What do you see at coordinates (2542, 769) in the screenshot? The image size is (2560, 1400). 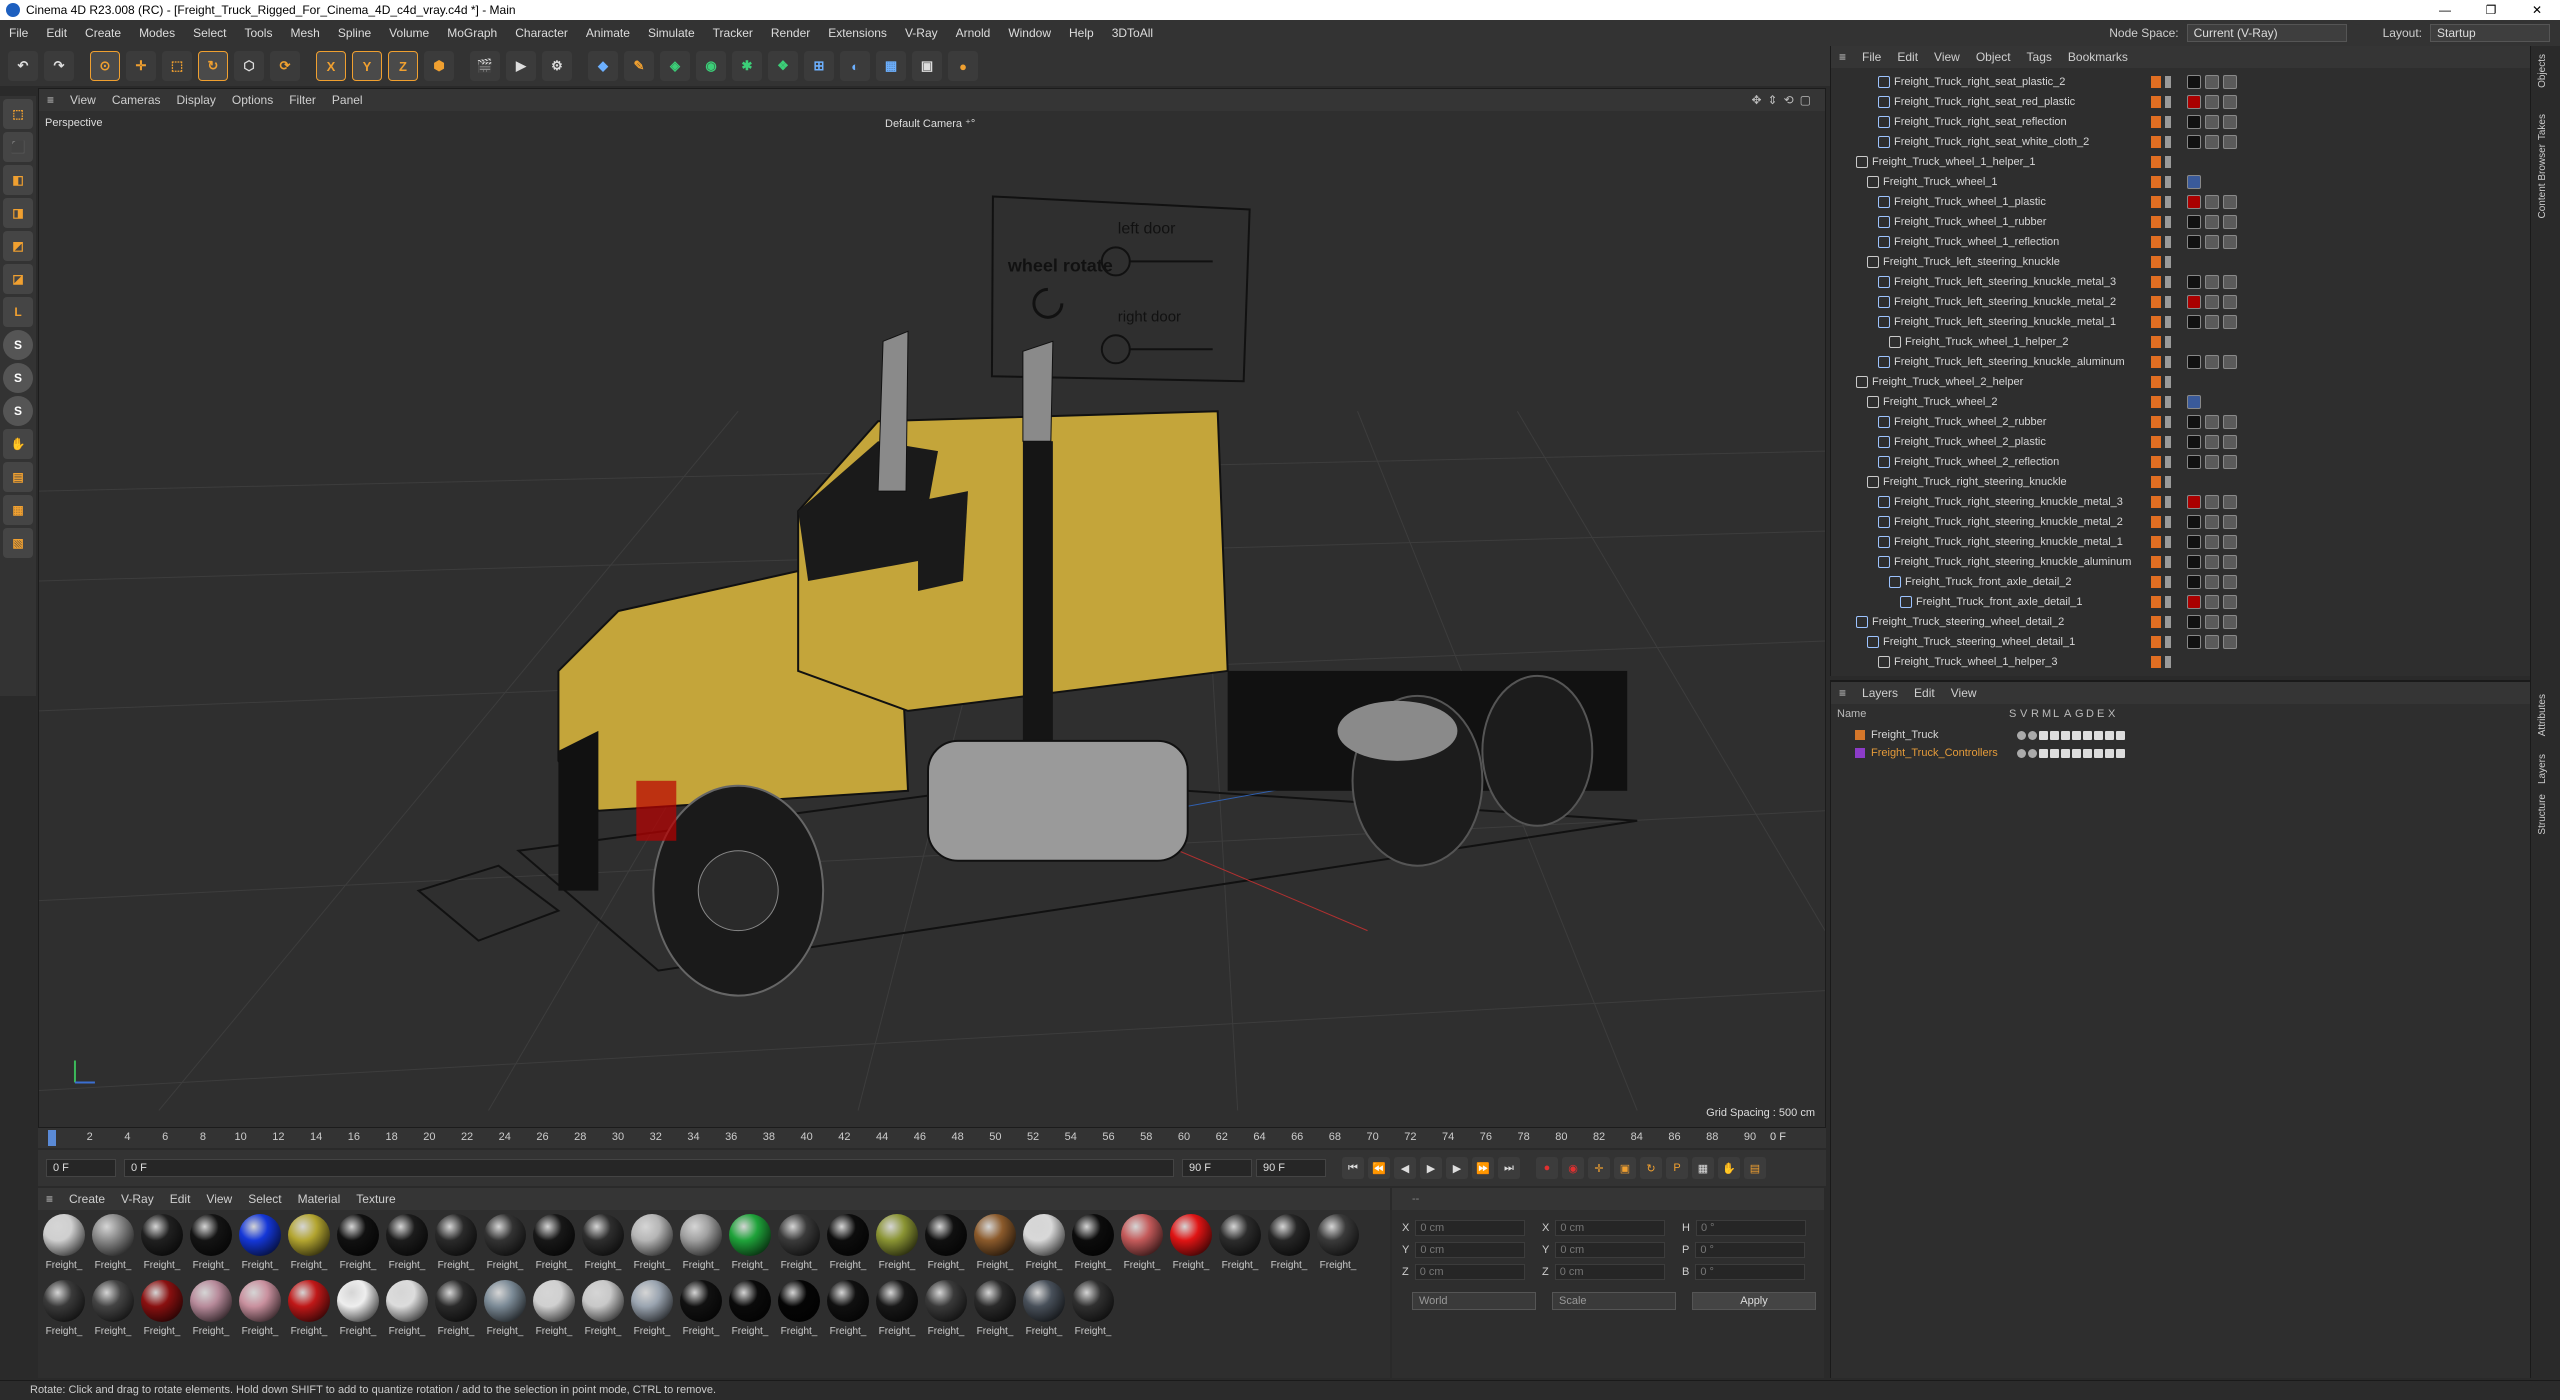 I see `side-tab-layers: Layers` at bounding box center [2542, 769].